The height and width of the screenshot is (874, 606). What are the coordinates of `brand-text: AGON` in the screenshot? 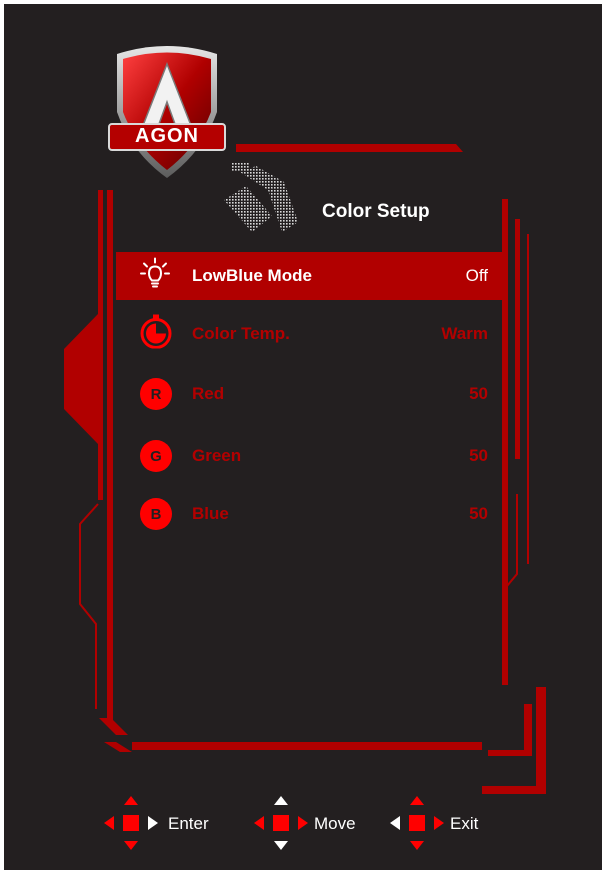 It's located at (167, 136).